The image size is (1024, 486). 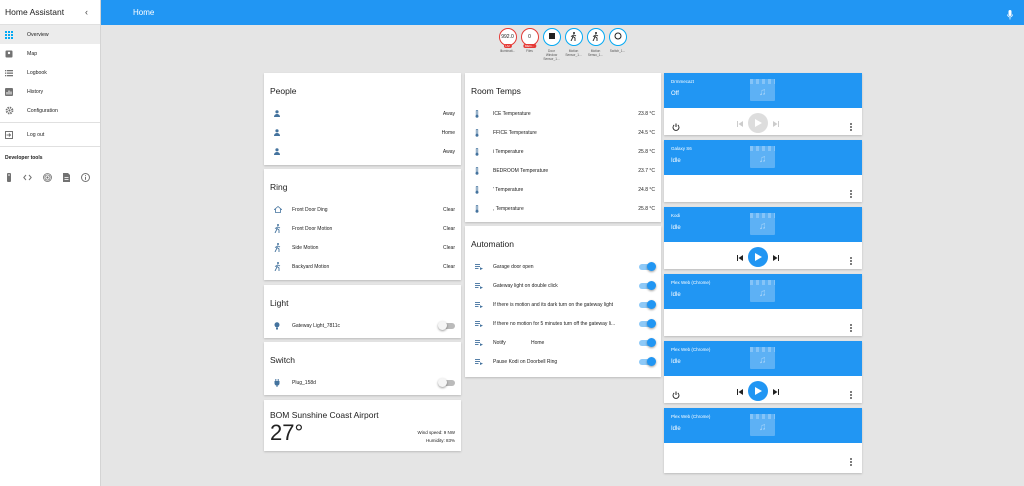 I want to click on entity-row: Gateway Light_7811c, so click(x=362, y=325).